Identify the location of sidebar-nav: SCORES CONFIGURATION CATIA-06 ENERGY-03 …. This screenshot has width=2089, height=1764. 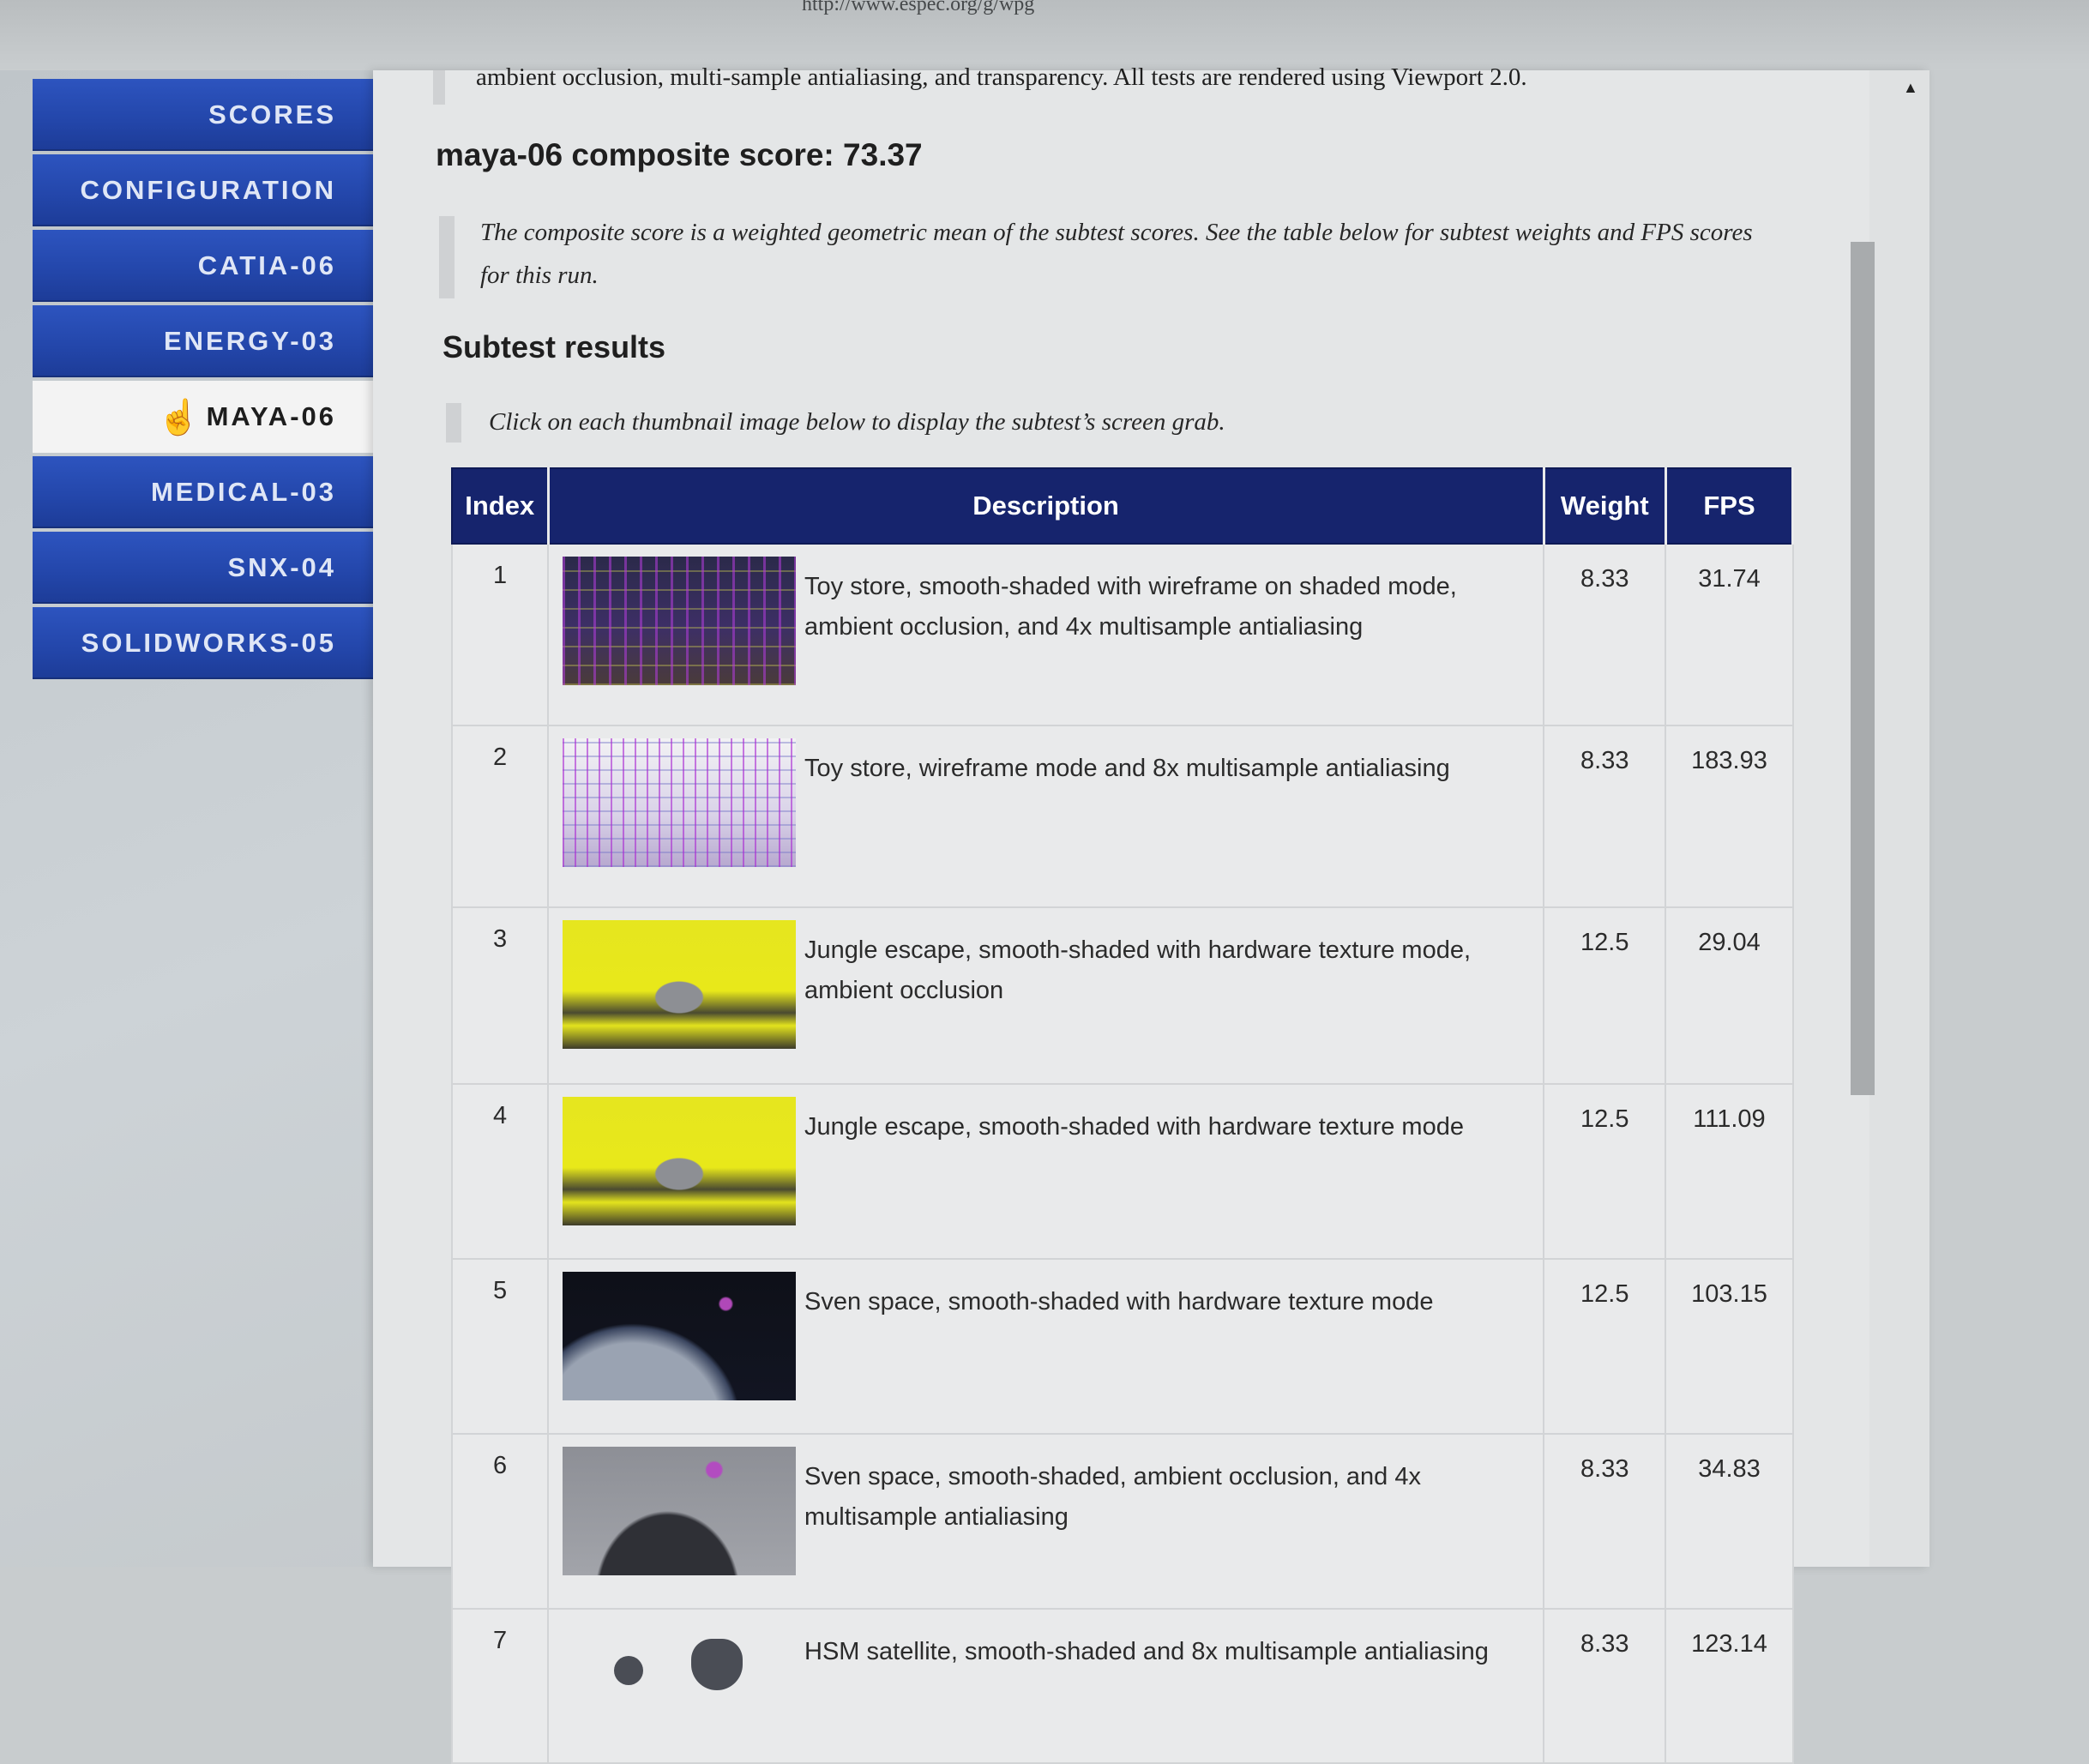
(204, 381).